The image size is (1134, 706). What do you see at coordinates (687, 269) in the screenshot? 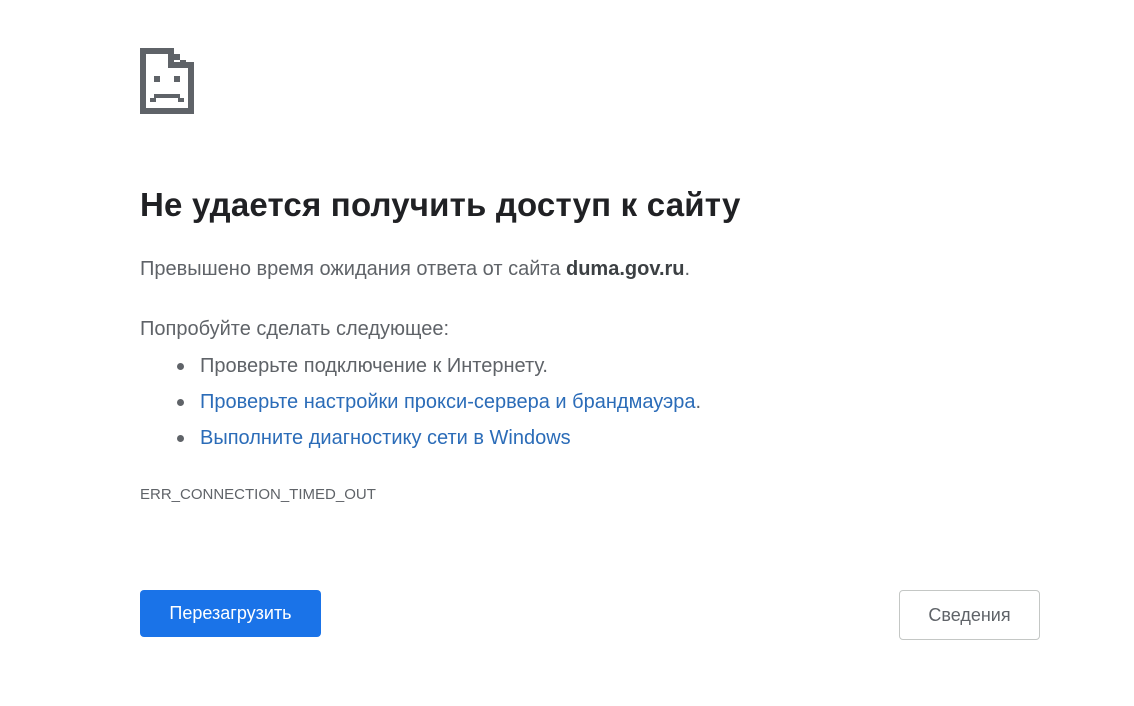
I see `description-suffix: .` at bounding box center [687, 269].